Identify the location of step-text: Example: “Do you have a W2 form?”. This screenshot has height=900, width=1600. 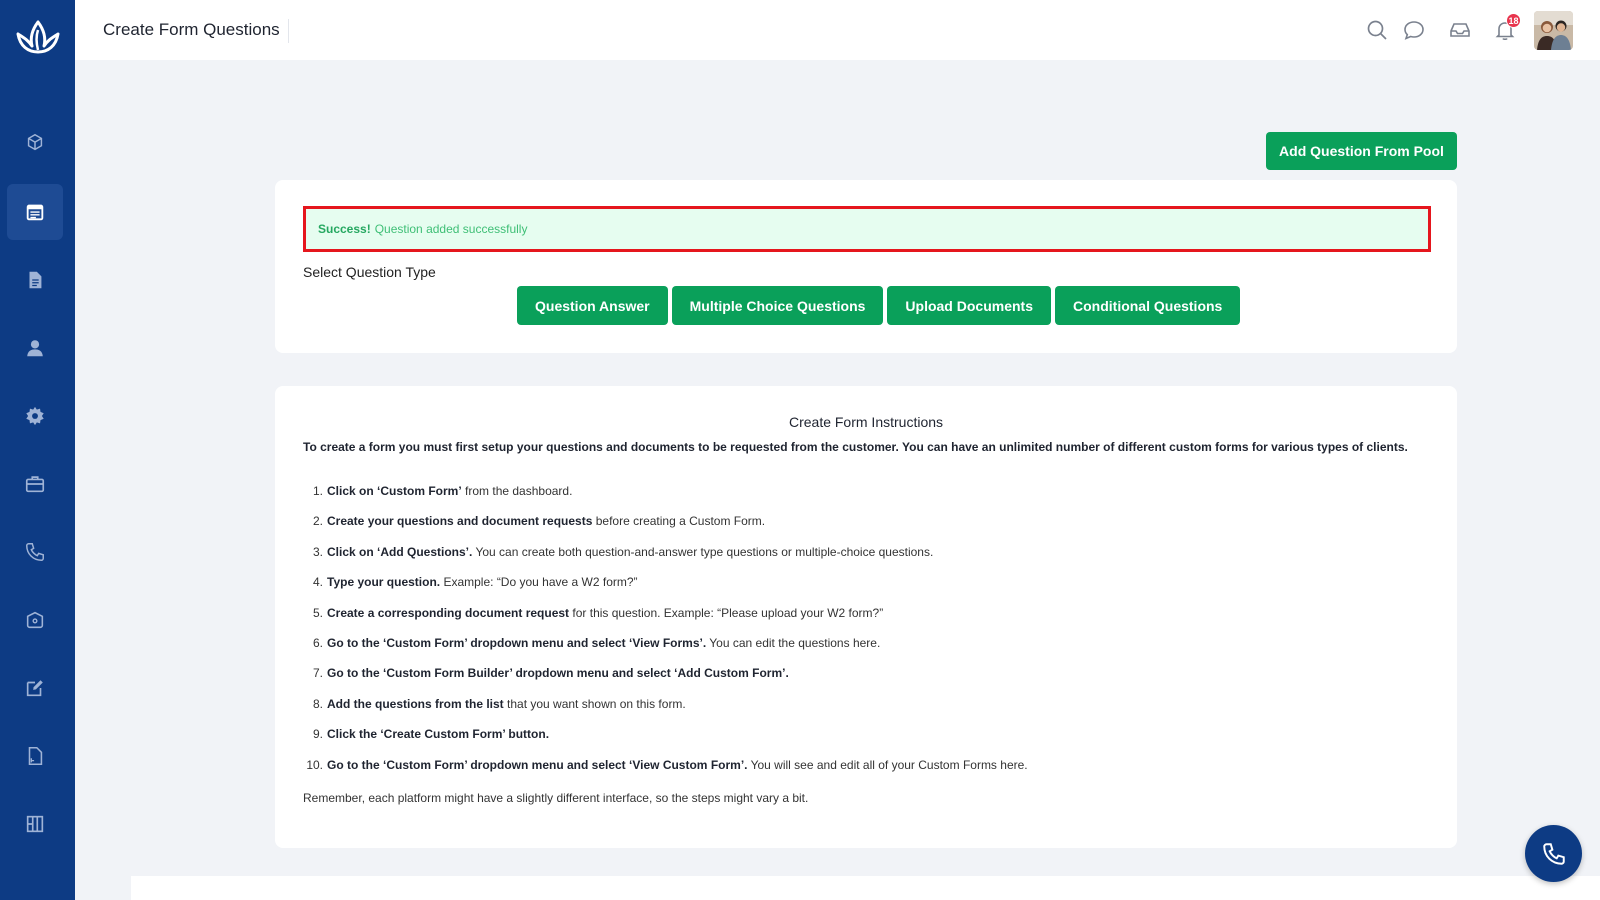
(539, 582).